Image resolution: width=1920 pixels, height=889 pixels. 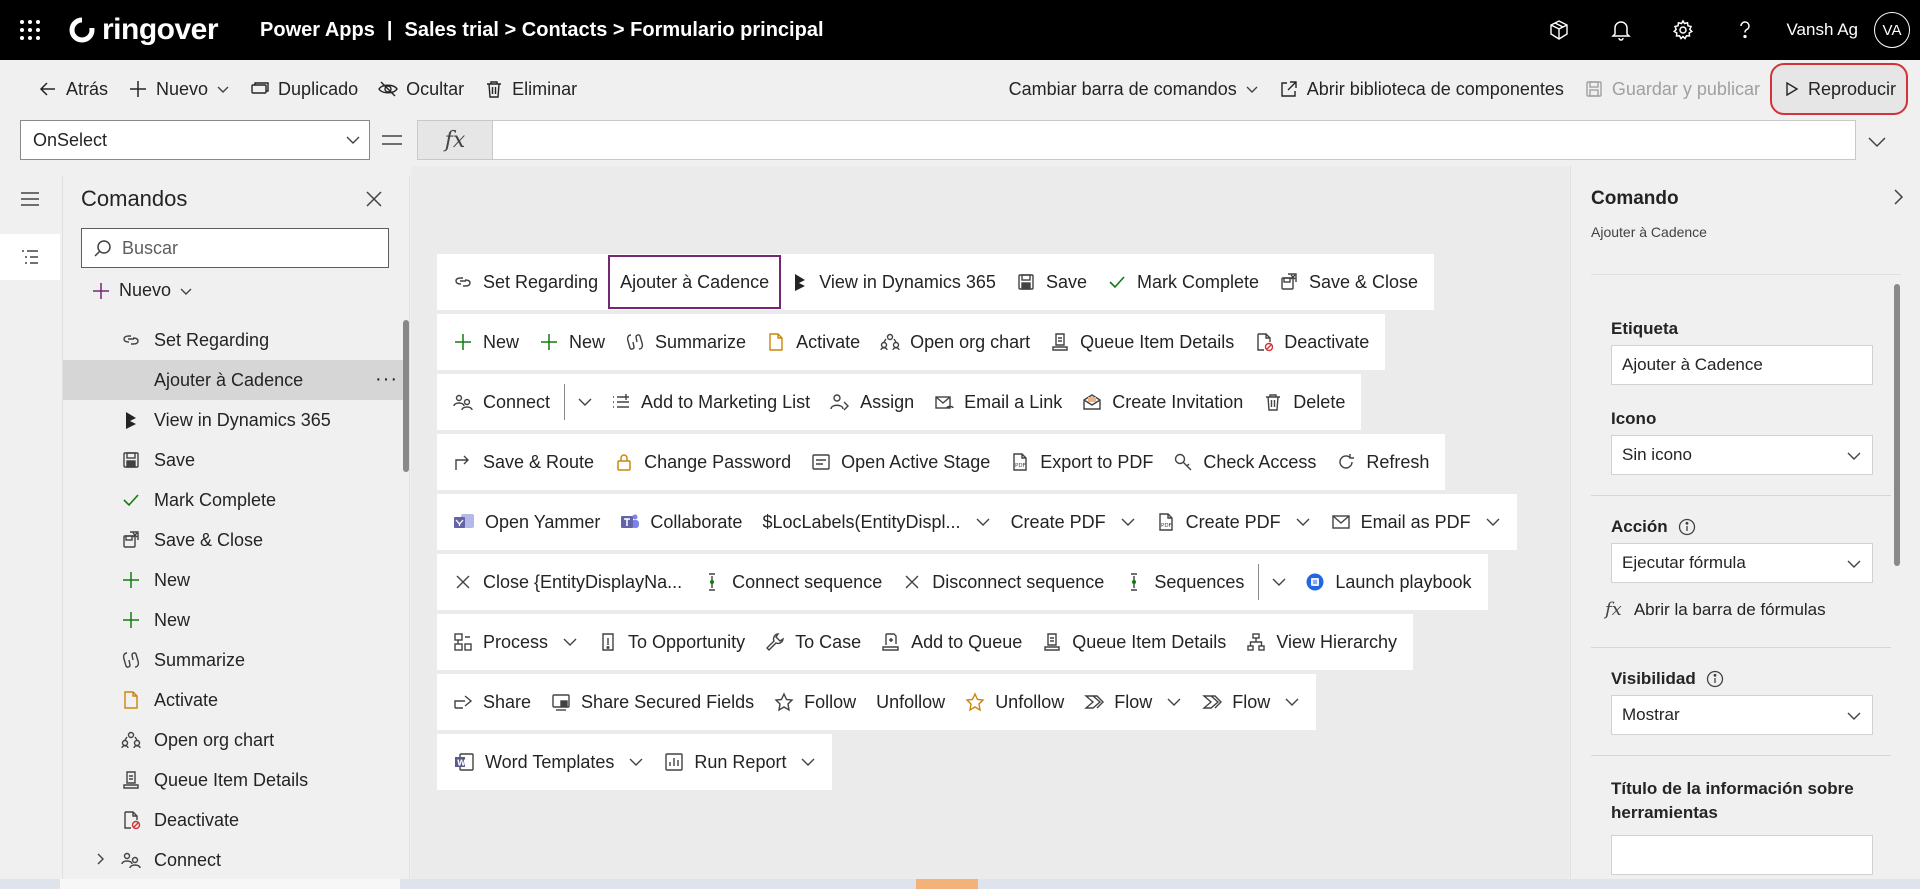 I want to click on tree-item-queue-item-details: Queue Item Details, so click(x=233, y=780).